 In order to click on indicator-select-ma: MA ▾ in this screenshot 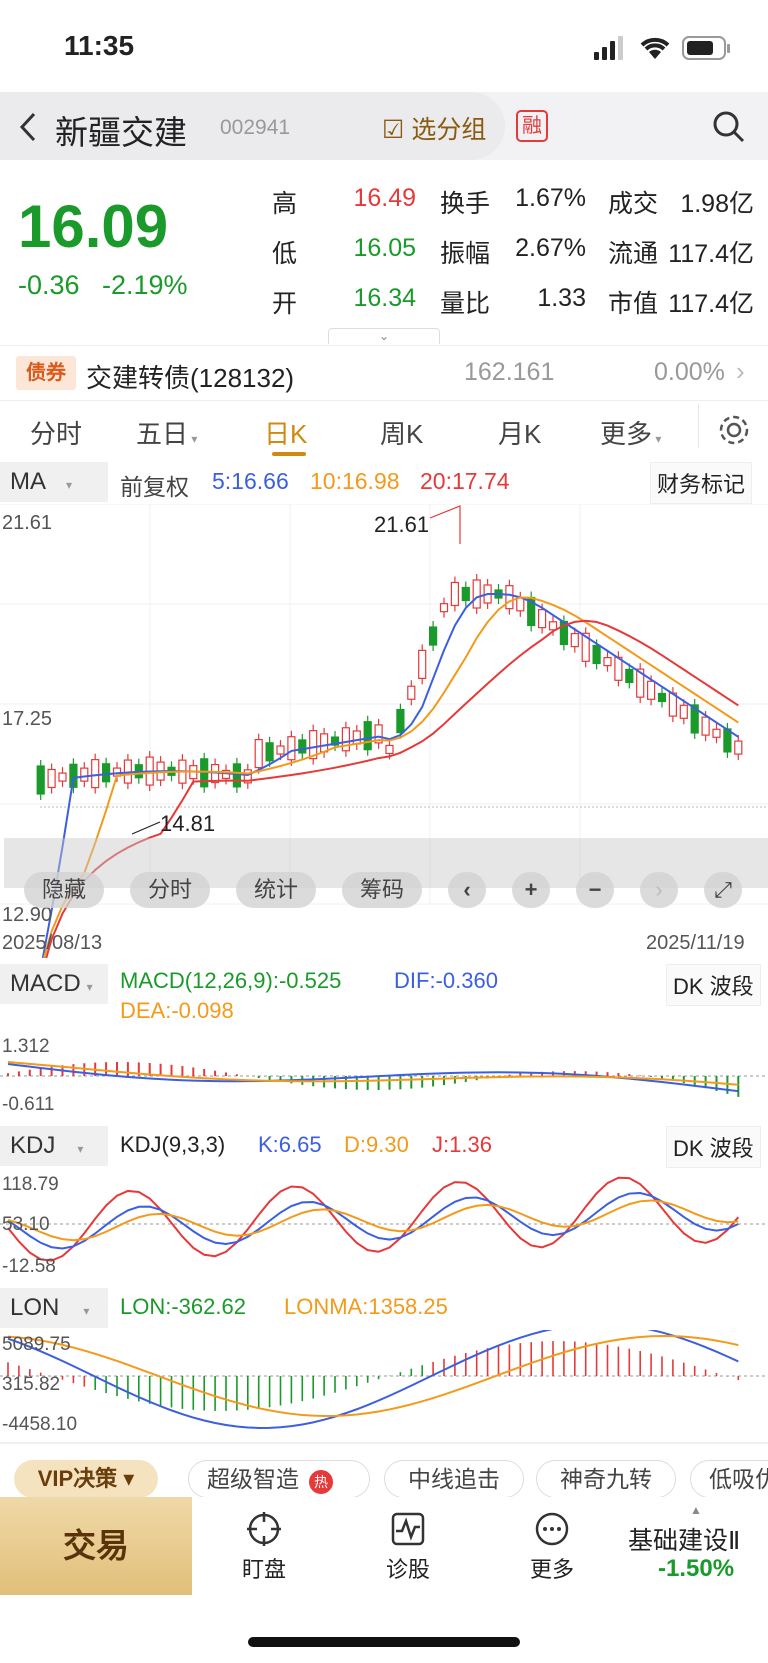, I will do `click(54, 482)`.